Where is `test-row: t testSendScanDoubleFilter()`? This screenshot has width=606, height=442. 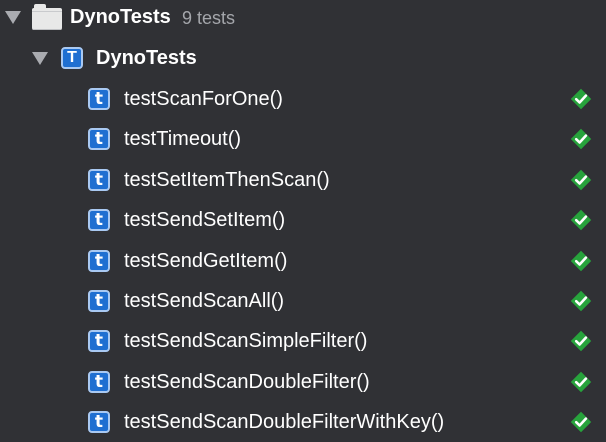
test-row: t testSendScanDoubleFilter() is located at coordinates (303, 382).